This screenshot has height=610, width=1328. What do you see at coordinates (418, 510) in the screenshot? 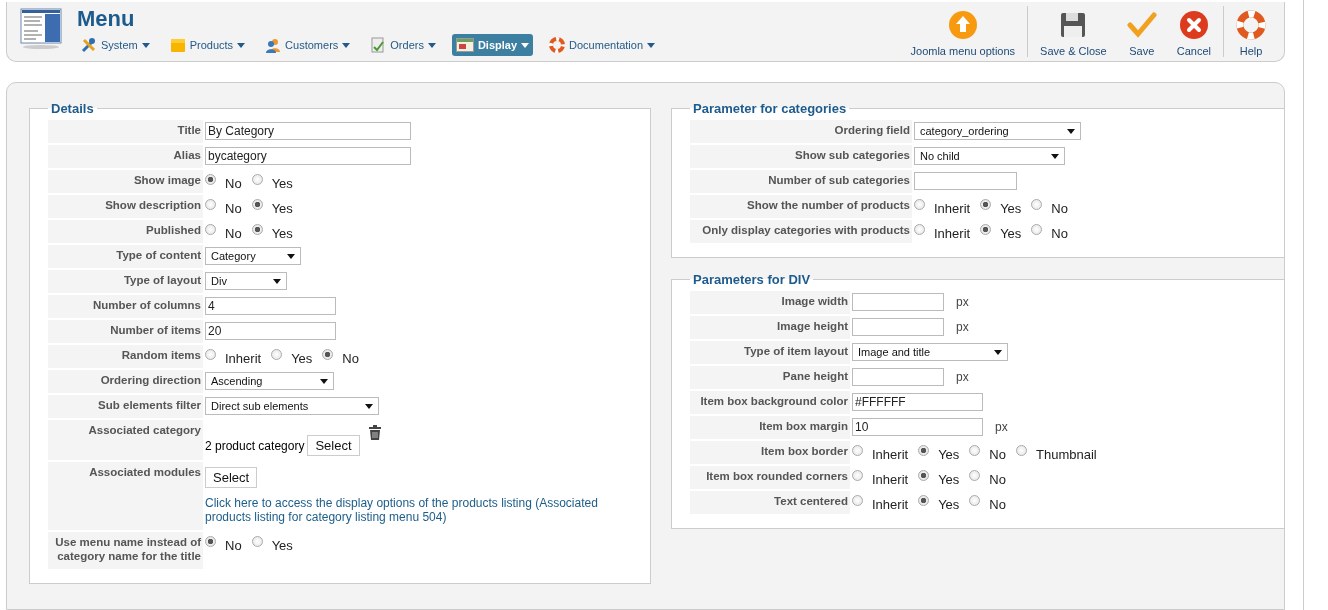
I see `display-options-link: Click here to access the display options of the products listing (Associated products listing for category listing menu 504)` at bounding box center [418, 510].